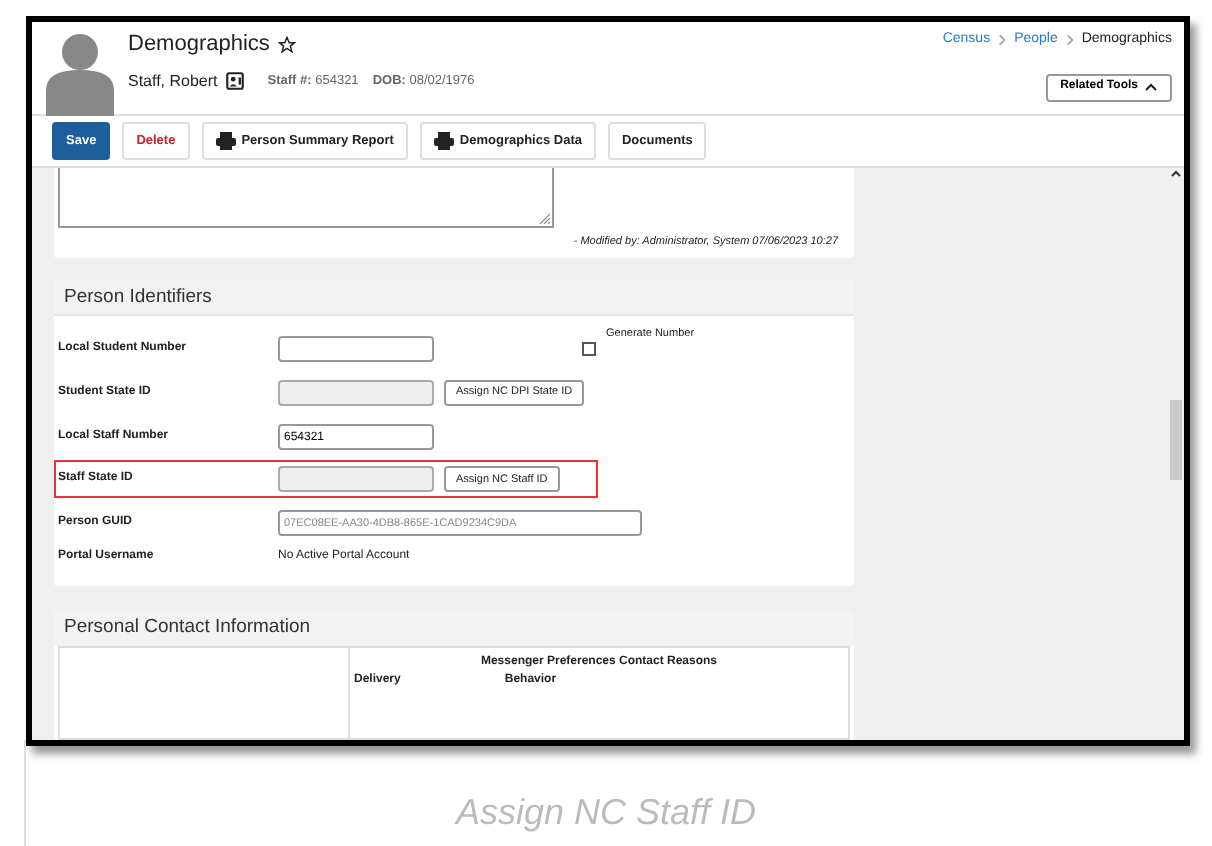 Image resolution: width=1212 pixels, height=846 pixels. Describe the element at coordinates (1176, 173) in the screenshot. I see `scroll-up-icon` at that location.